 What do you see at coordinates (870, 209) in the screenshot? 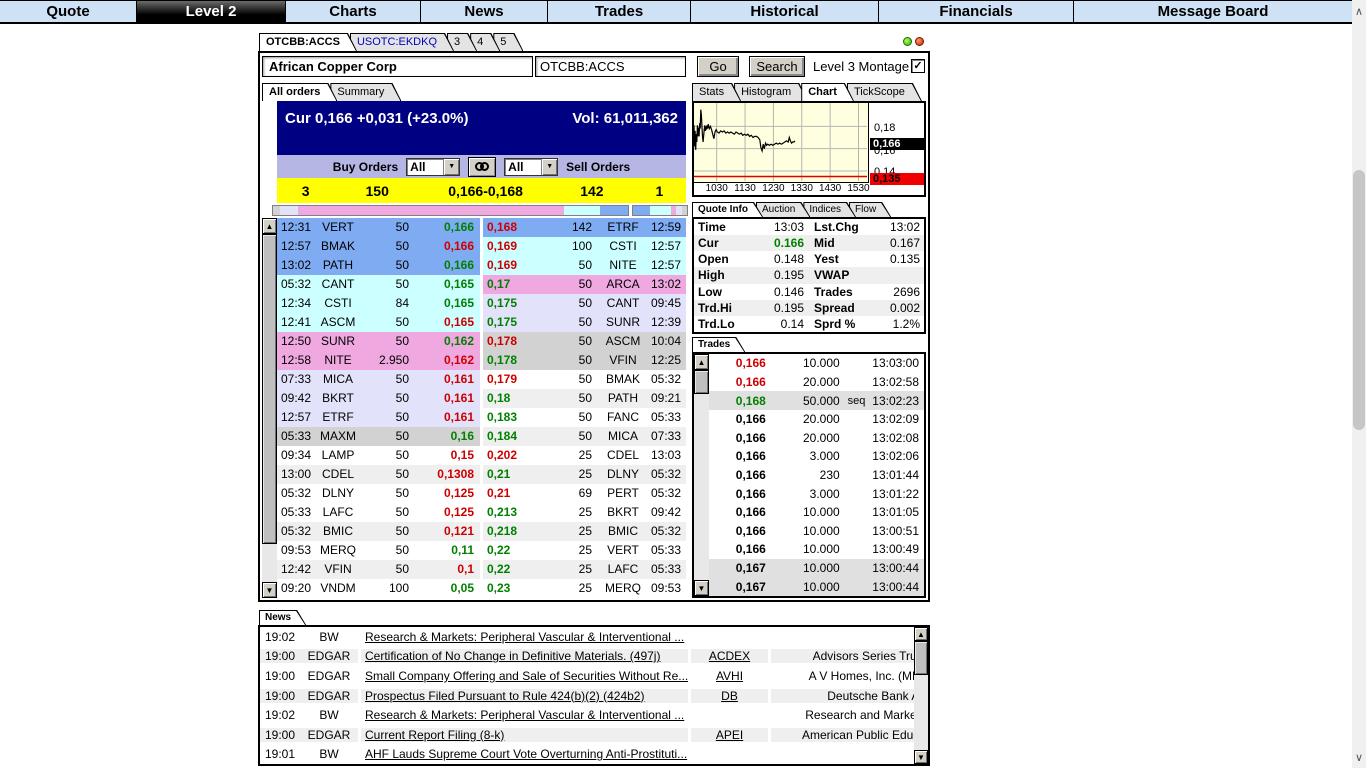
I see `tab-flow: Flow` at bounding box center [870, 209].